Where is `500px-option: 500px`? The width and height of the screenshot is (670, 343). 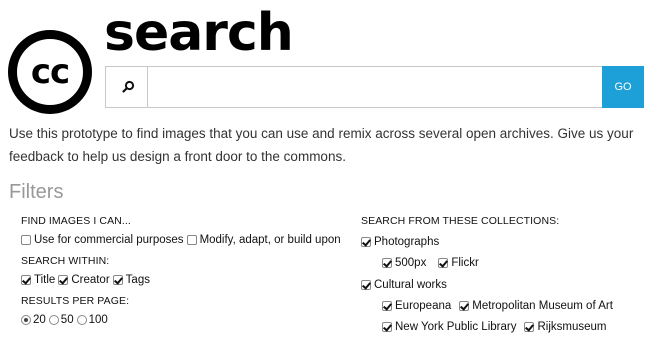 500px-option: 500px is located at coordinates (404, 263).